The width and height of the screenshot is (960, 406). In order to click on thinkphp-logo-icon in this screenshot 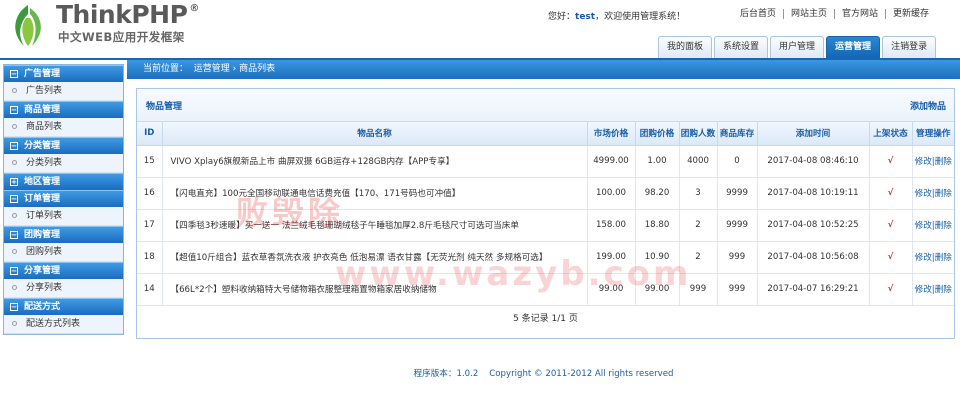, I will do `click(28, 25)`.